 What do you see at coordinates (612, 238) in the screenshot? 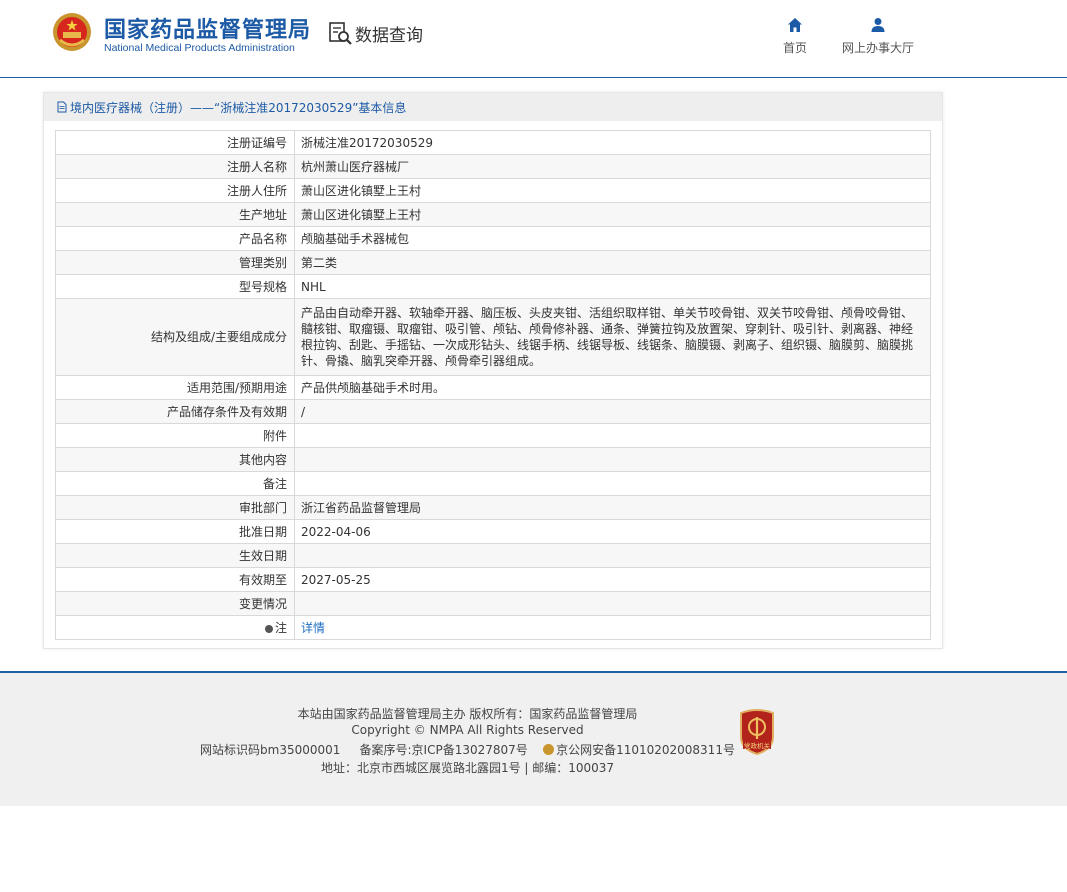
I see `field-value: 颅脑基础手术器械包` at bounding box center [612, 238].